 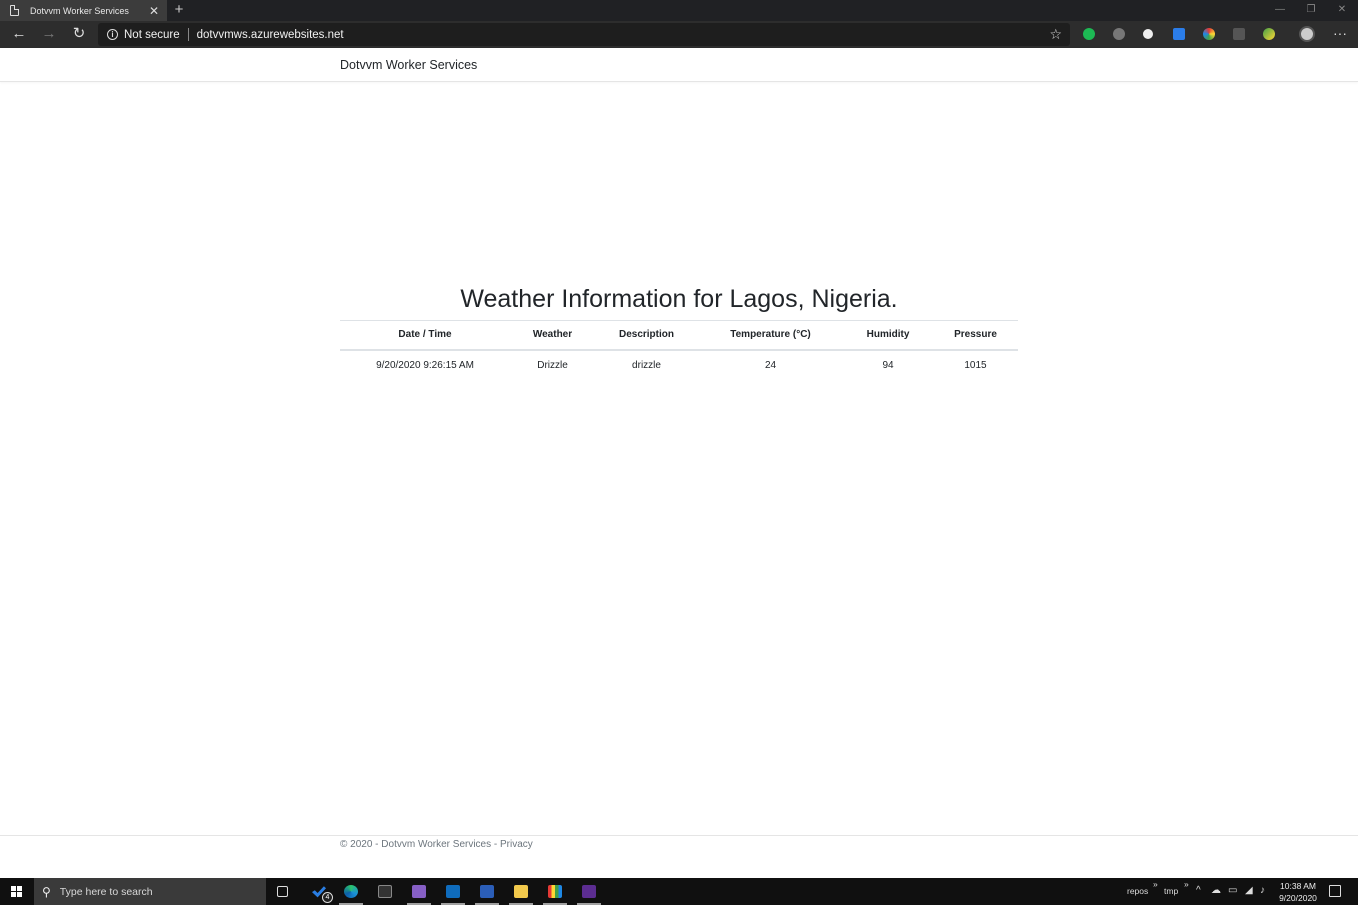 I want to click on info-icon: i, so click(x=112, y=34).